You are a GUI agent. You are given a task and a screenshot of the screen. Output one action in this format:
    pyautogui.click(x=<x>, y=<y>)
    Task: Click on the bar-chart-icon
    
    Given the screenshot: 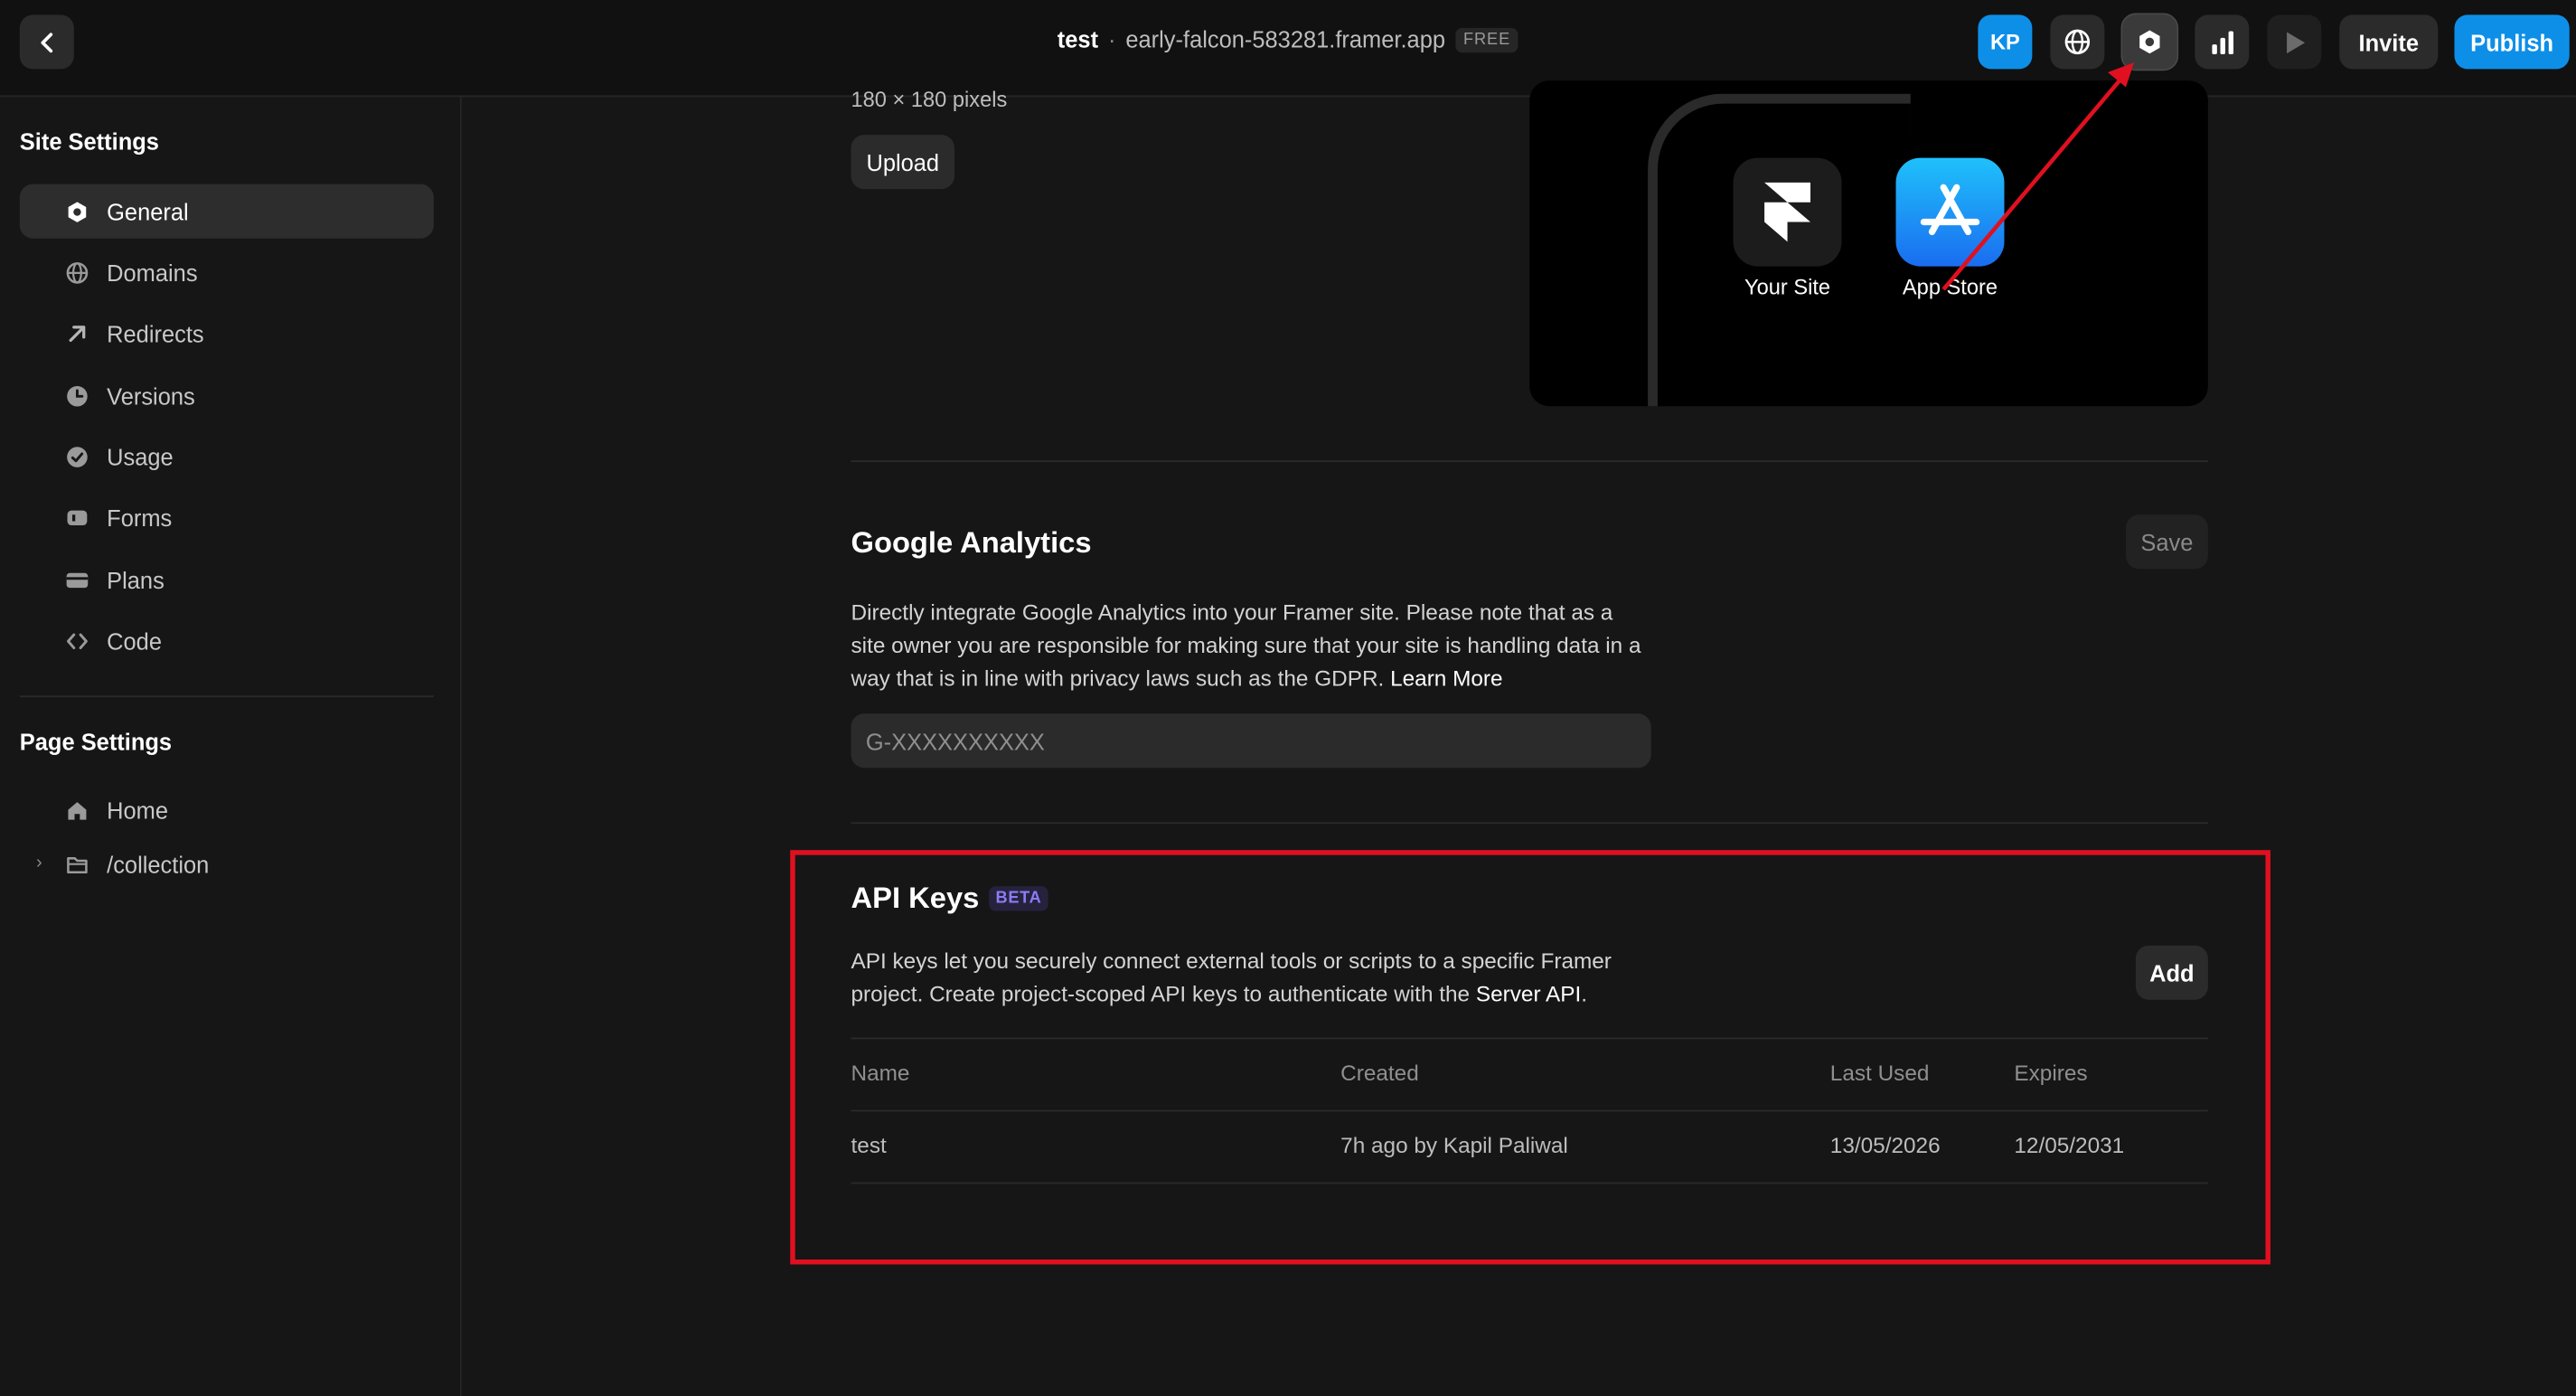 What is the action you would take?
    pyautogui.click(x=2222, y=42)
    